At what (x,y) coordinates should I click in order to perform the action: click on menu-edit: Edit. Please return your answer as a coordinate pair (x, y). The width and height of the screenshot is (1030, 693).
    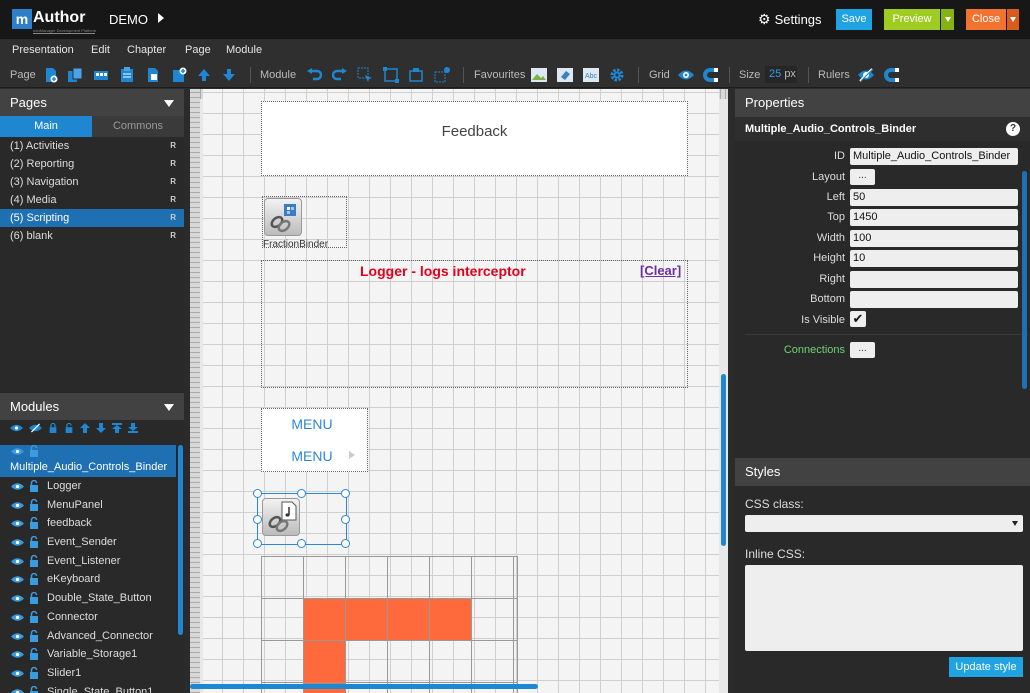
    Looking at the image, I should click on (100, 50).